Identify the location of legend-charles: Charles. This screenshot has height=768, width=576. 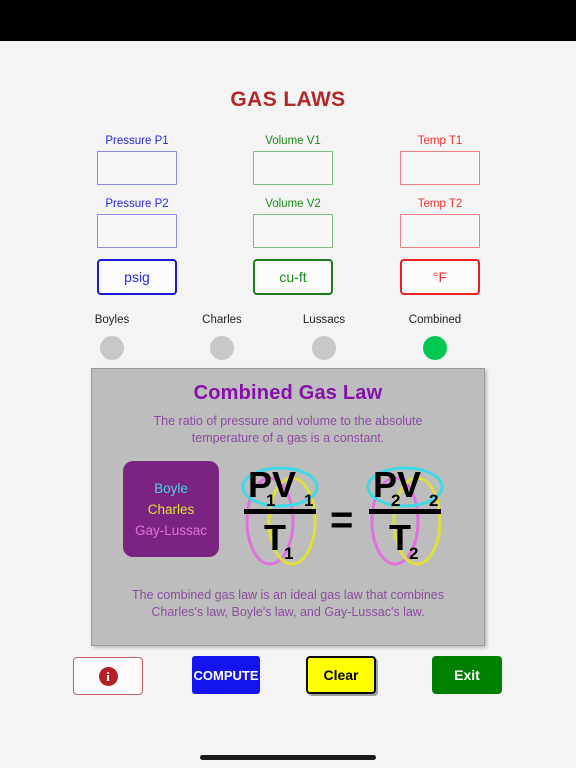
(171, 509).